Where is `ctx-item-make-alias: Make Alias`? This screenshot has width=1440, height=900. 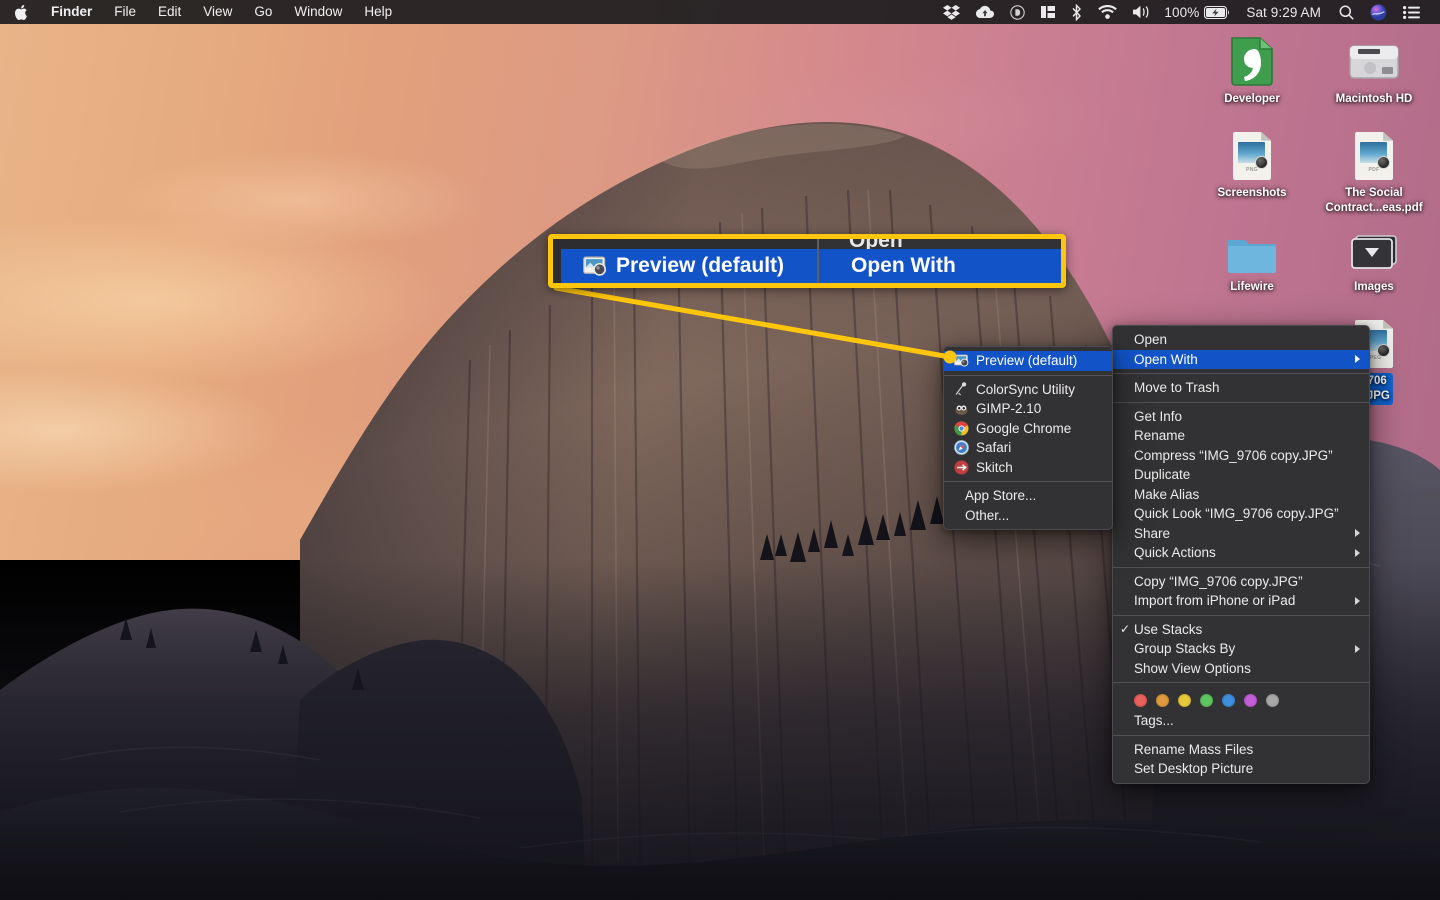 ctx-item-make-alias: Make Alias is located at coordinates (1241, 495).